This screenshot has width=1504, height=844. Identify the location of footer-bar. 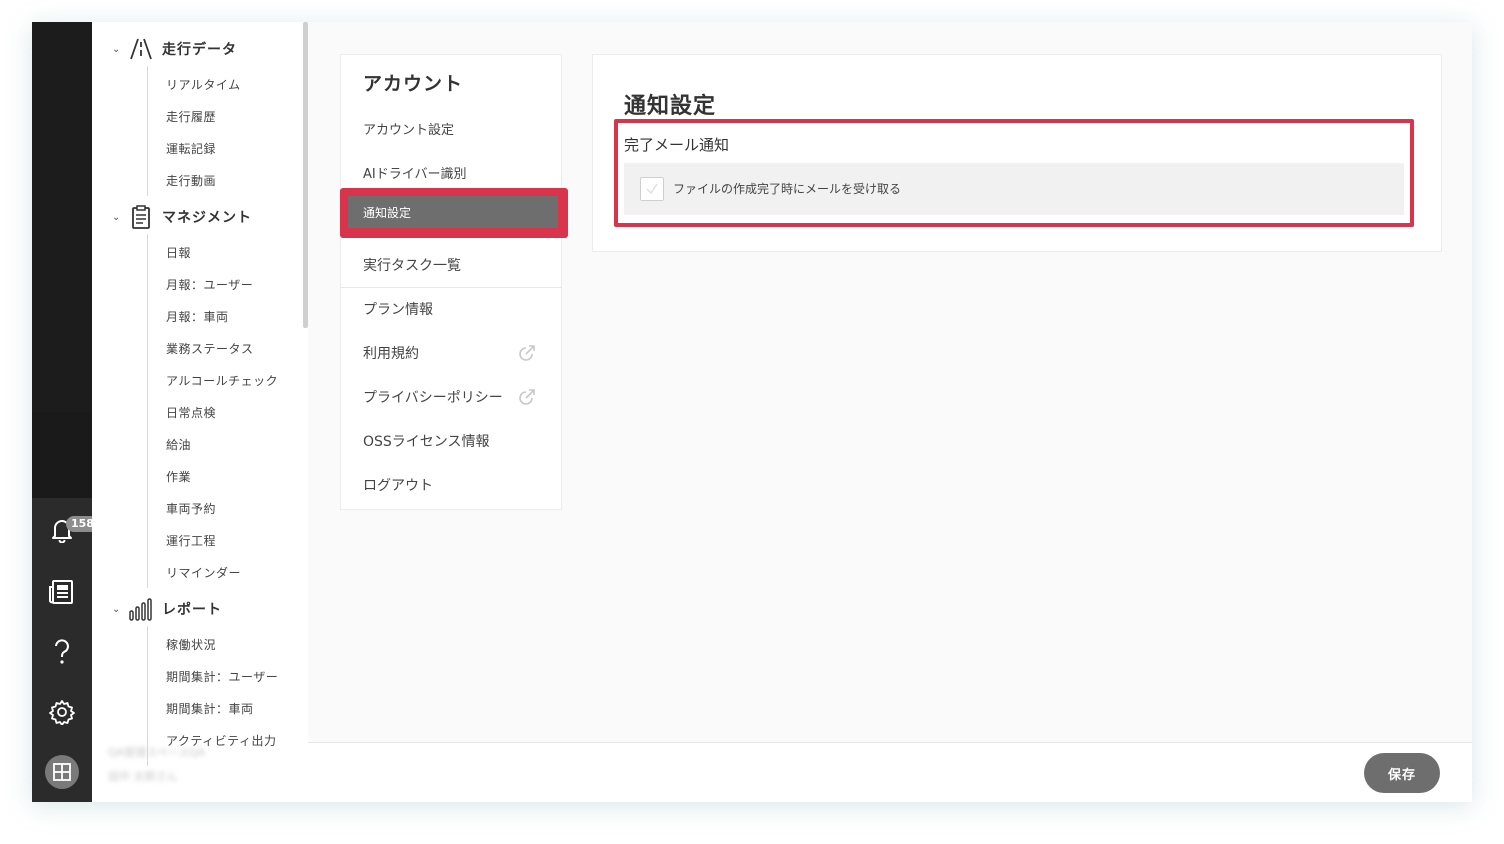
(890, 772).